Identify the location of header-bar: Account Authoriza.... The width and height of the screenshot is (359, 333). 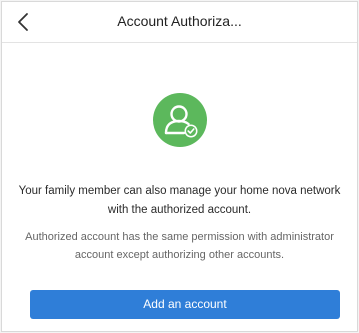
(179, 22).